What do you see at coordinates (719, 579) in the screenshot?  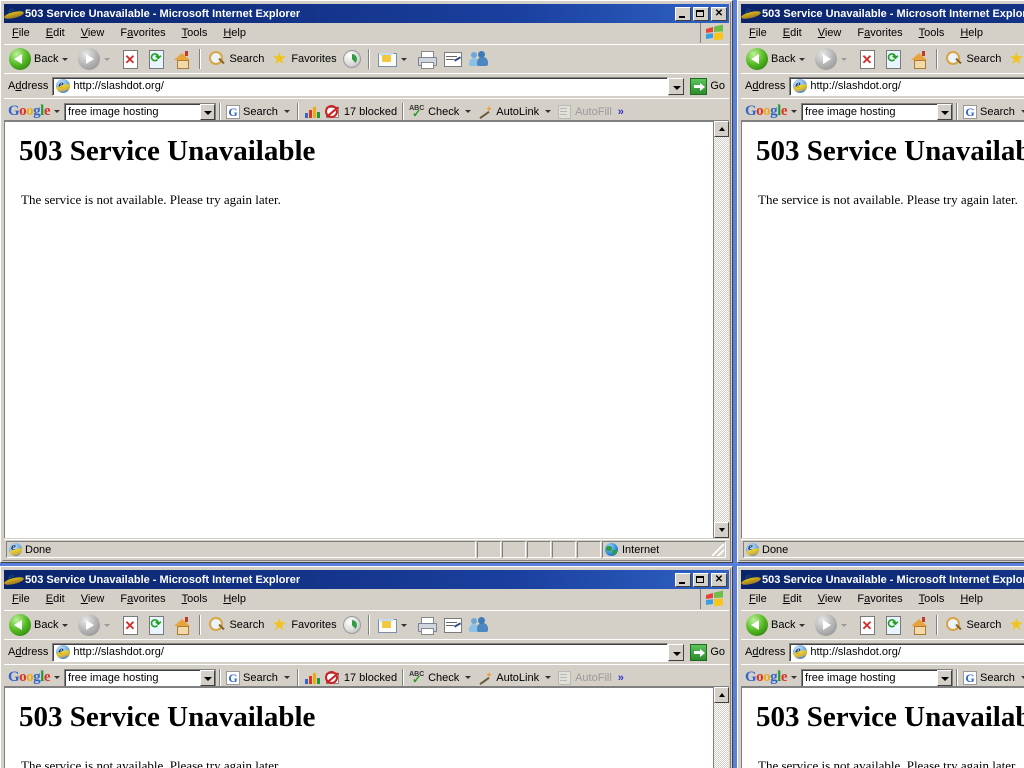 I see `close-button: ✕` at bounding box center [719, 579].